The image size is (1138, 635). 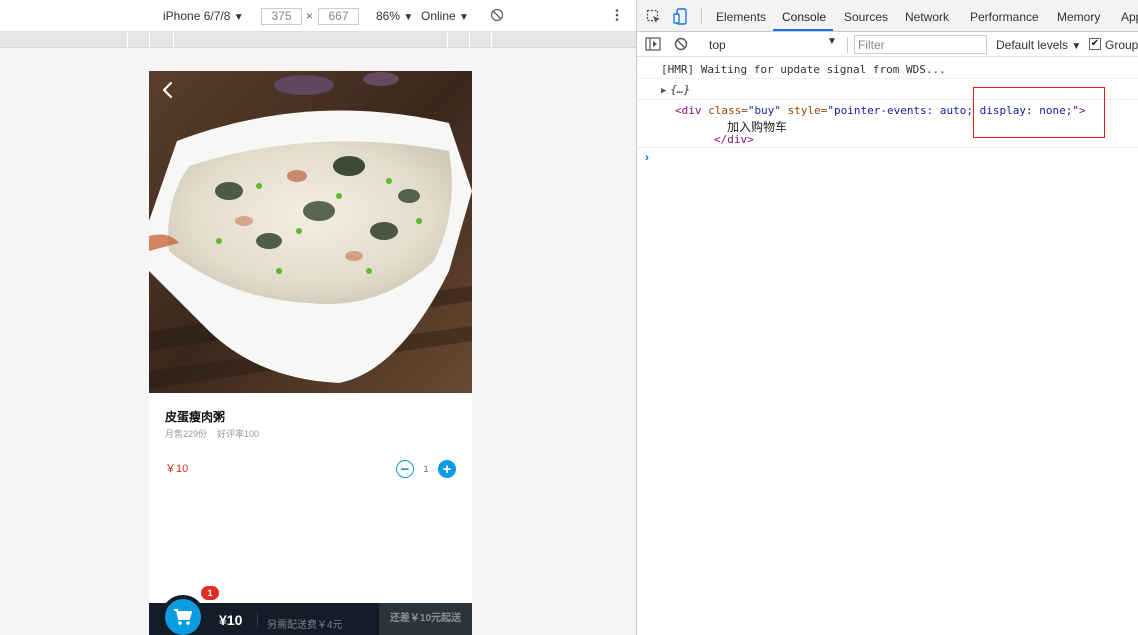 I want to click on clear-console-icon, so click(x=681, y=45).